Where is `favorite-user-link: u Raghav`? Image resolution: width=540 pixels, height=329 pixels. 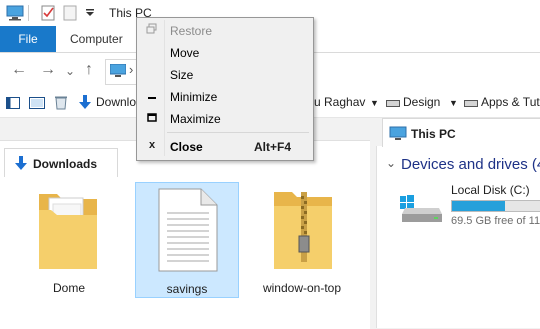 favorite-user-link: u Raghav is located at coordinates (339, 102).